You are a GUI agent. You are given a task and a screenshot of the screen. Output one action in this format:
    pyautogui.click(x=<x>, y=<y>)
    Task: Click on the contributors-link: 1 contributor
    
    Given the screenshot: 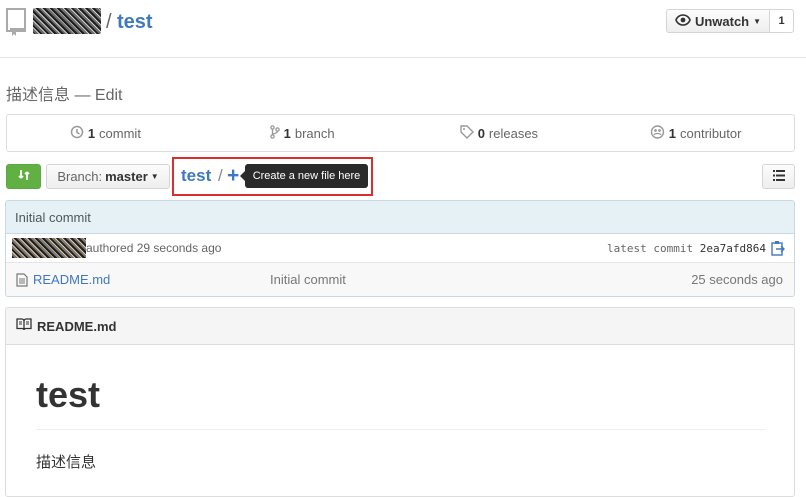 What is the action you would take?
    pyautogui.click(x=695, y=133)
    